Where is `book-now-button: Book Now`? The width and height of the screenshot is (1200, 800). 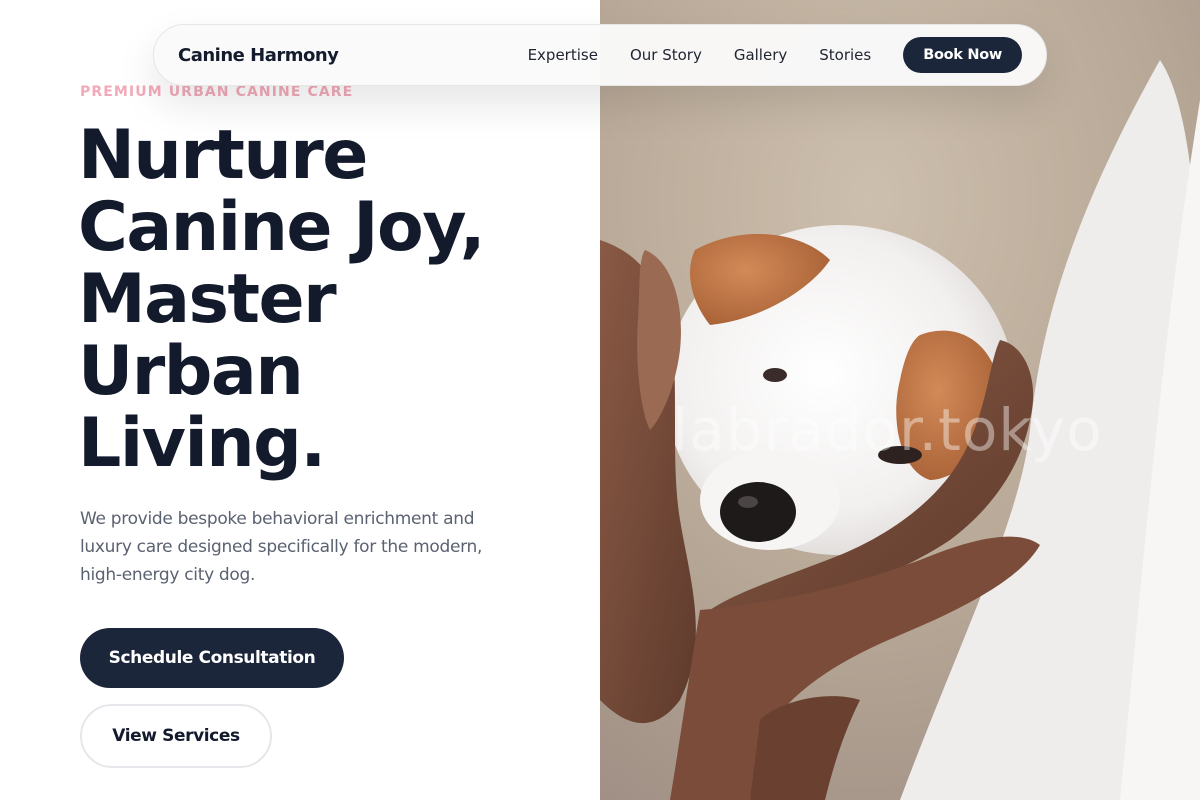 book-now-button: Book Now is located at coordinates (962, 55).